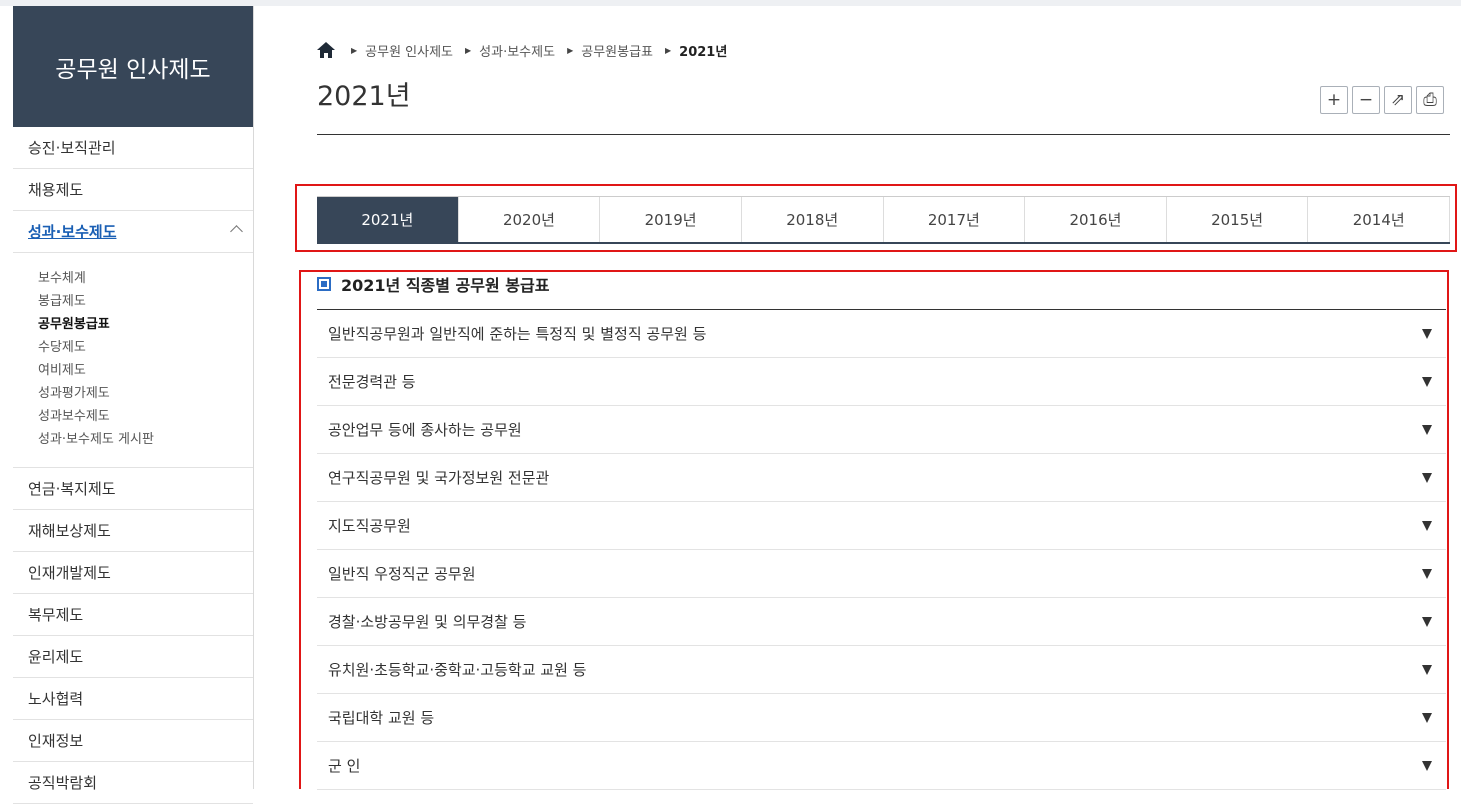 The width and height of the screenshot is (1461, 804). I want to click on sidebar-item-compensation: 재해보상제도, so click(133, 531).